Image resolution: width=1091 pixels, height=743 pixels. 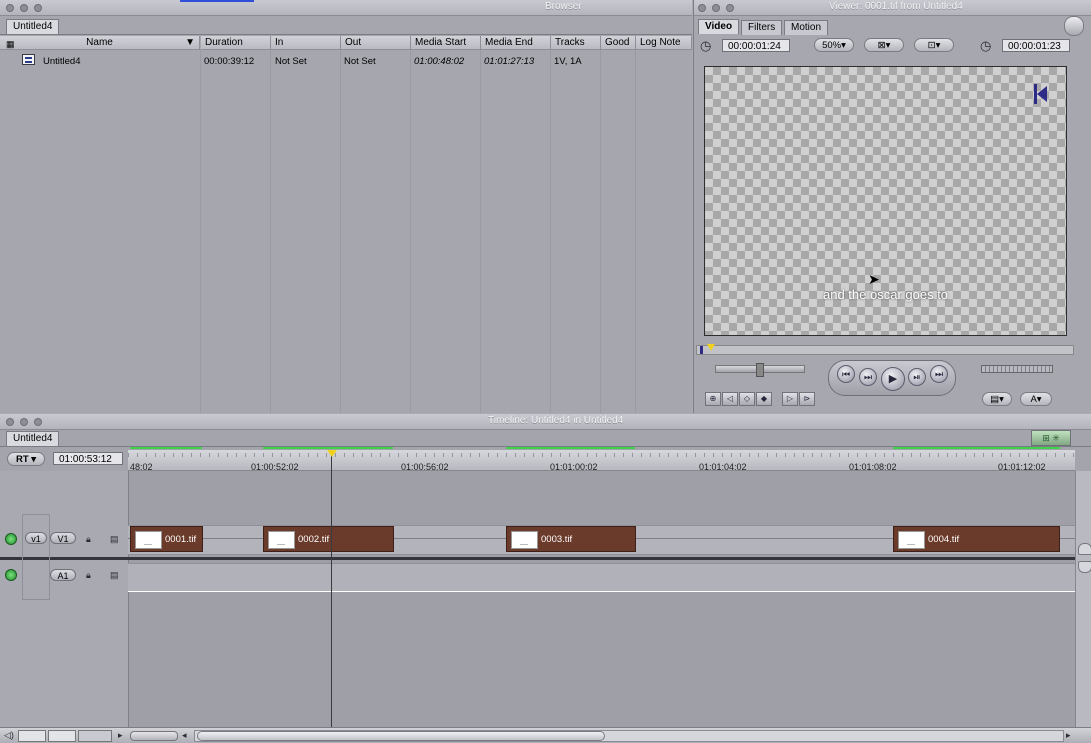 I want to click on mark-in-button: ◁, so click(x=730, y=399).